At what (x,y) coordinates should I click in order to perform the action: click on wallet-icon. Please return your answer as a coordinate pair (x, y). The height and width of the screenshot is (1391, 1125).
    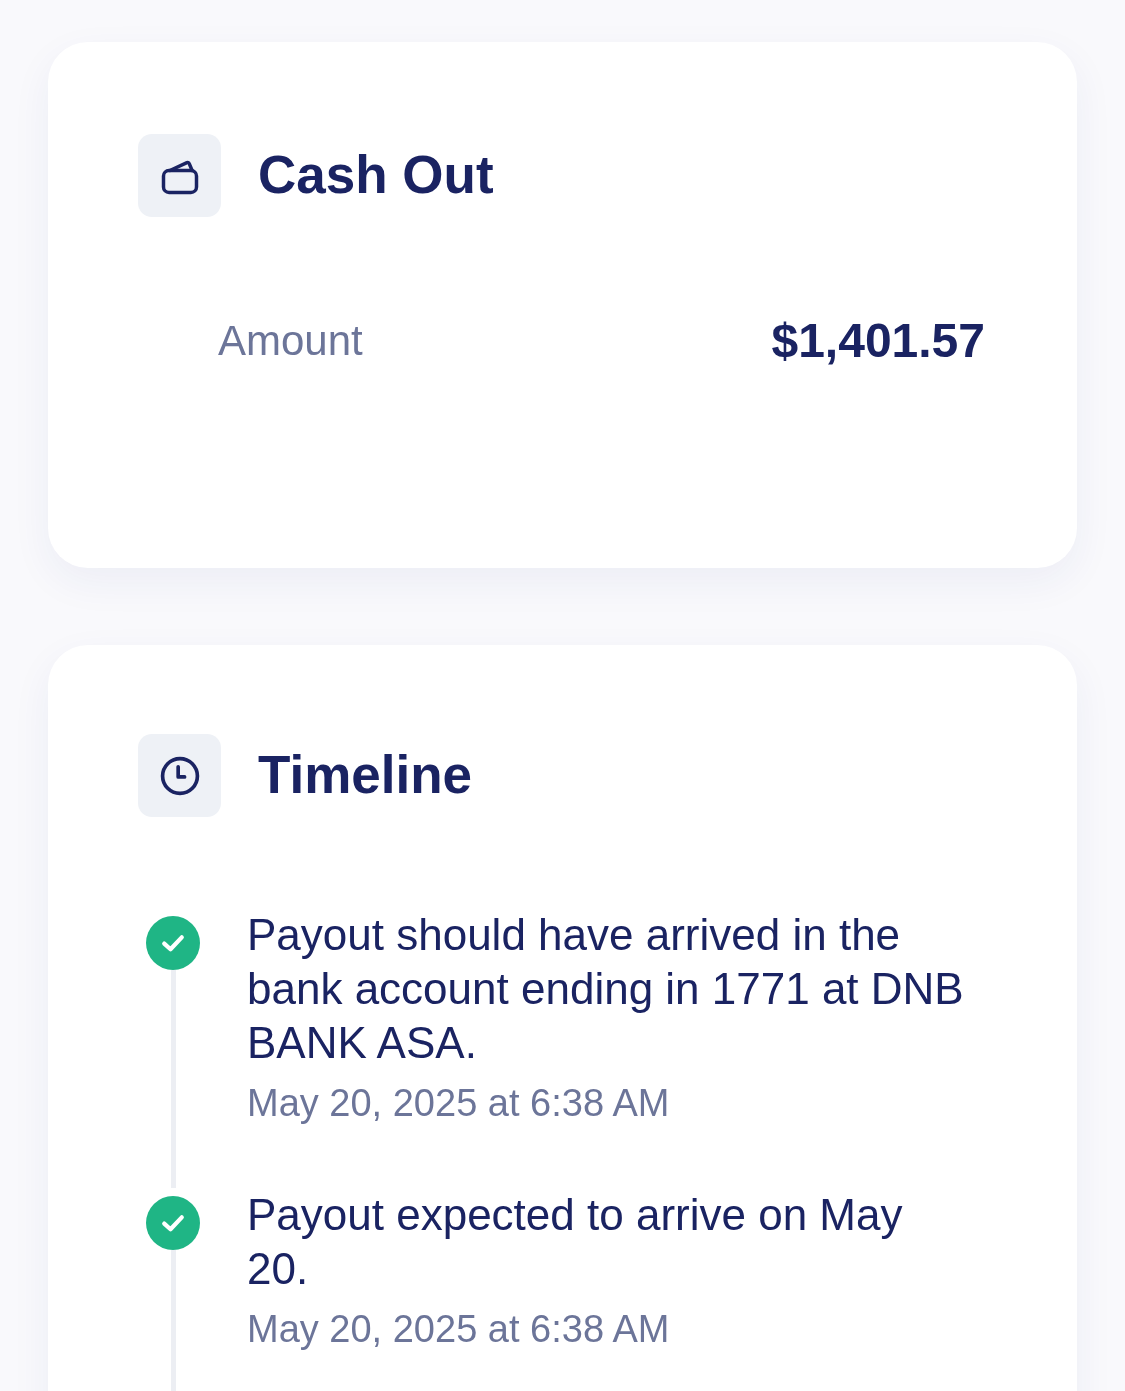
    Looking at the image, I should click on (179, 175).